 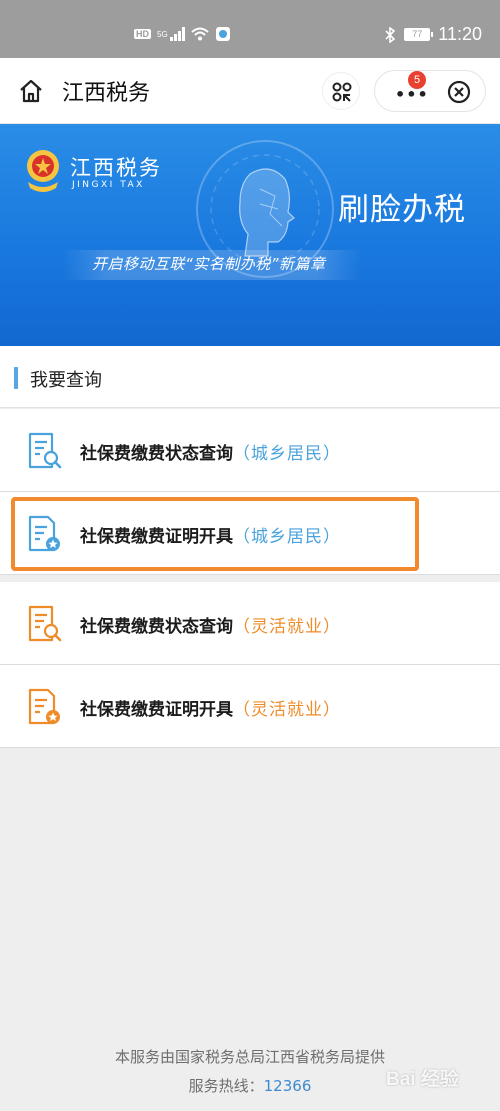 What do you see at coordinates (43, 171) in the screenshot?
I see `tax-emblem-icon` at bounding box center [43, 171].